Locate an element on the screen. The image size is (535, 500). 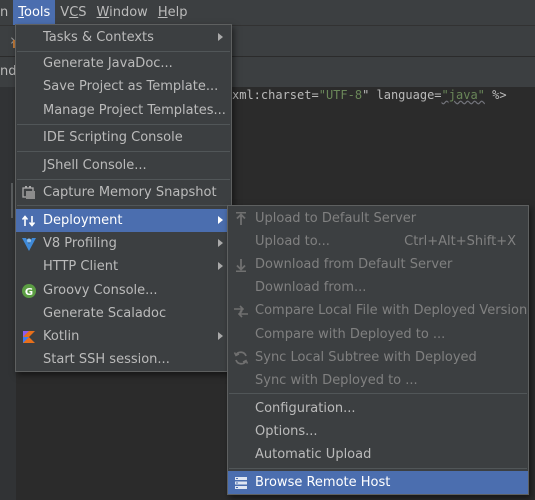
menu-item-sync-local-subtree: Sync Local Subtree with Deployed is located at coordinates (378, 357).